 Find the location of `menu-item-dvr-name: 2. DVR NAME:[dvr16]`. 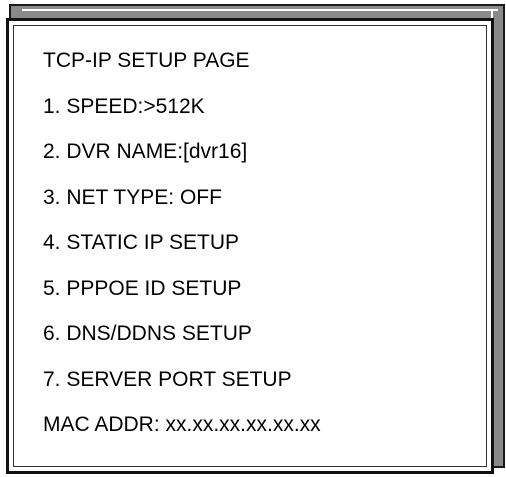

menu-item-dvr-name: 2. DVR NAME:[dvr16] is located at coordinates (182, 163).